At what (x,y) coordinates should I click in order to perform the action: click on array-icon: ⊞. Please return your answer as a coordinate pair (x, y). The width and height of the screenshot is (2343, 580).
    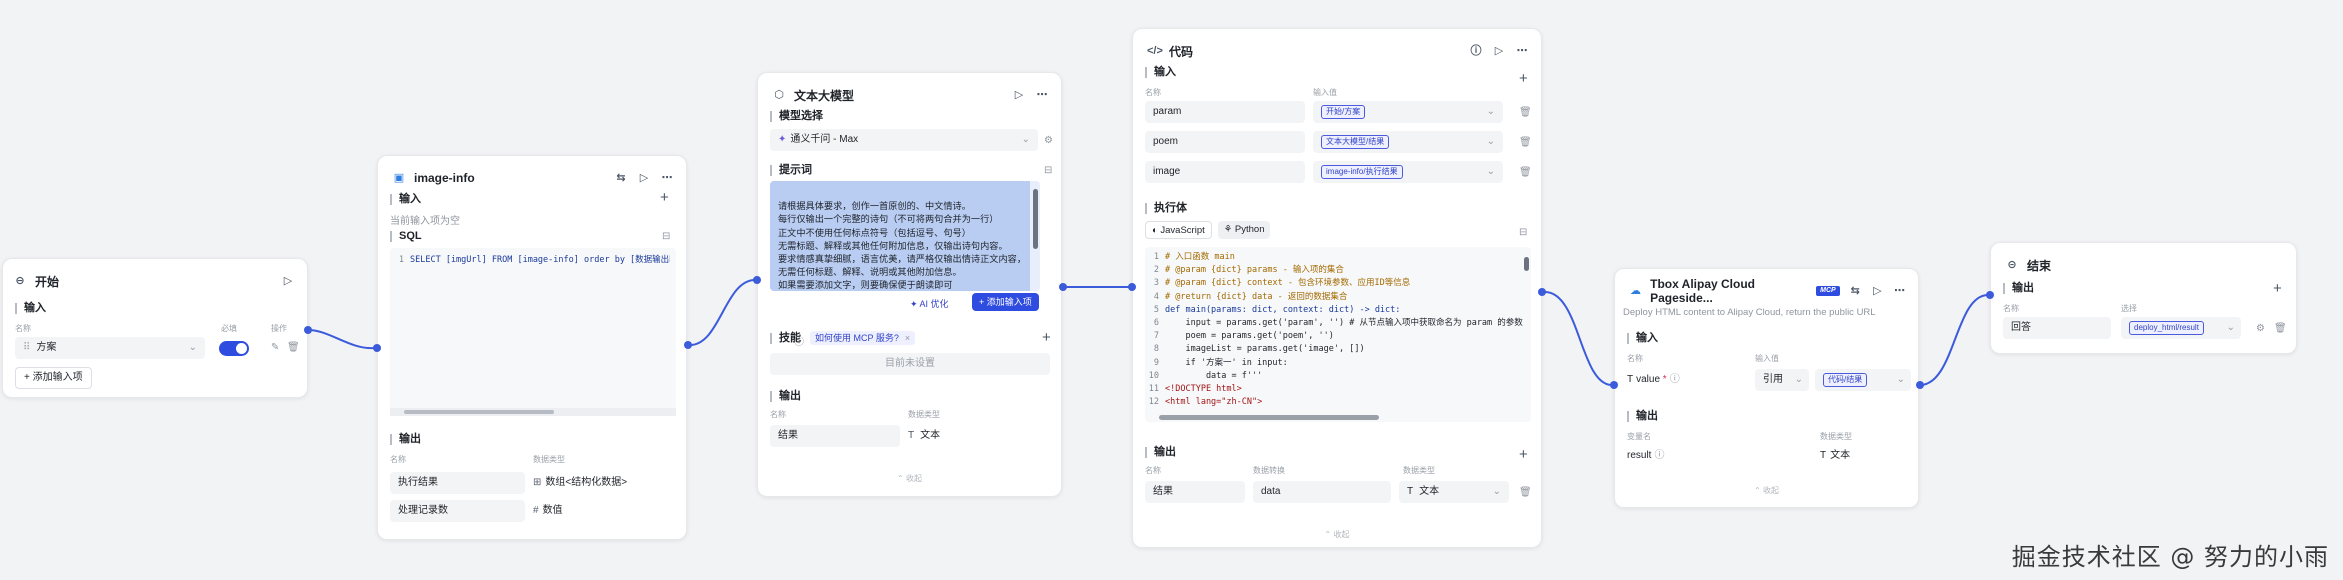
    Looking at the image, I should click on (537, 482).